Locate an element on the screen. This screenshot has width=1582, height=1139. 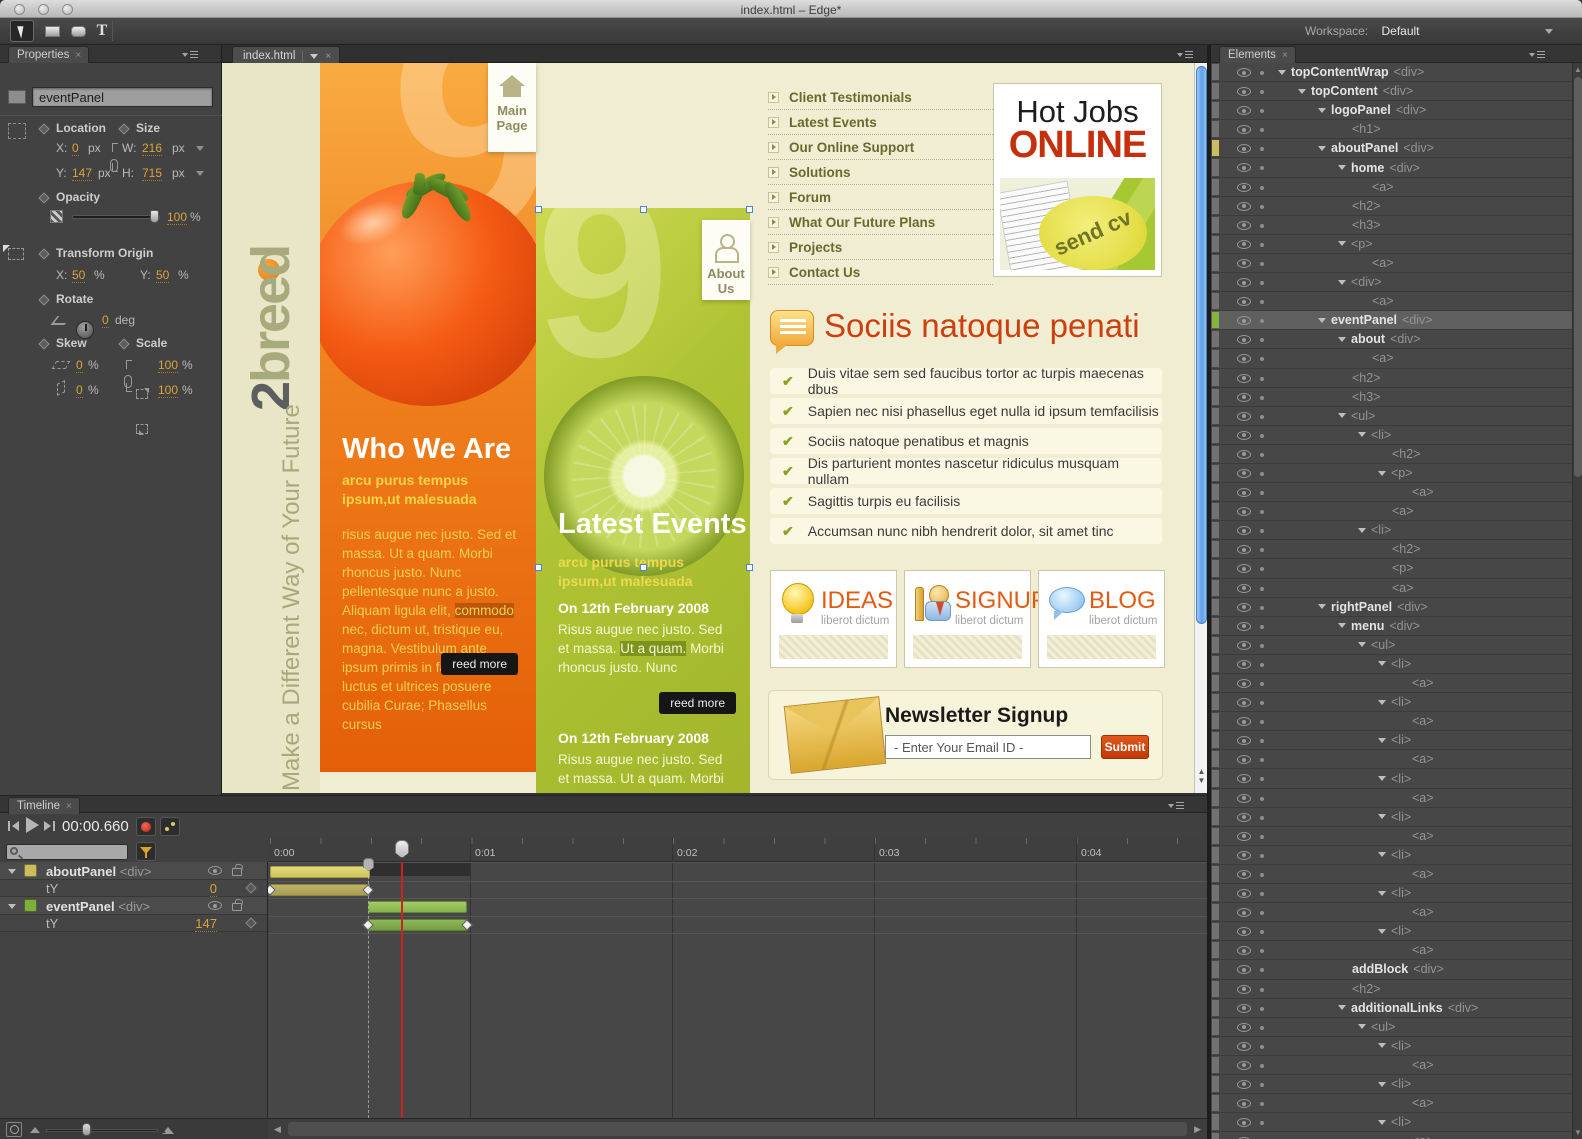
element-tree-row: <div> is located at coordinates (1392, 283).